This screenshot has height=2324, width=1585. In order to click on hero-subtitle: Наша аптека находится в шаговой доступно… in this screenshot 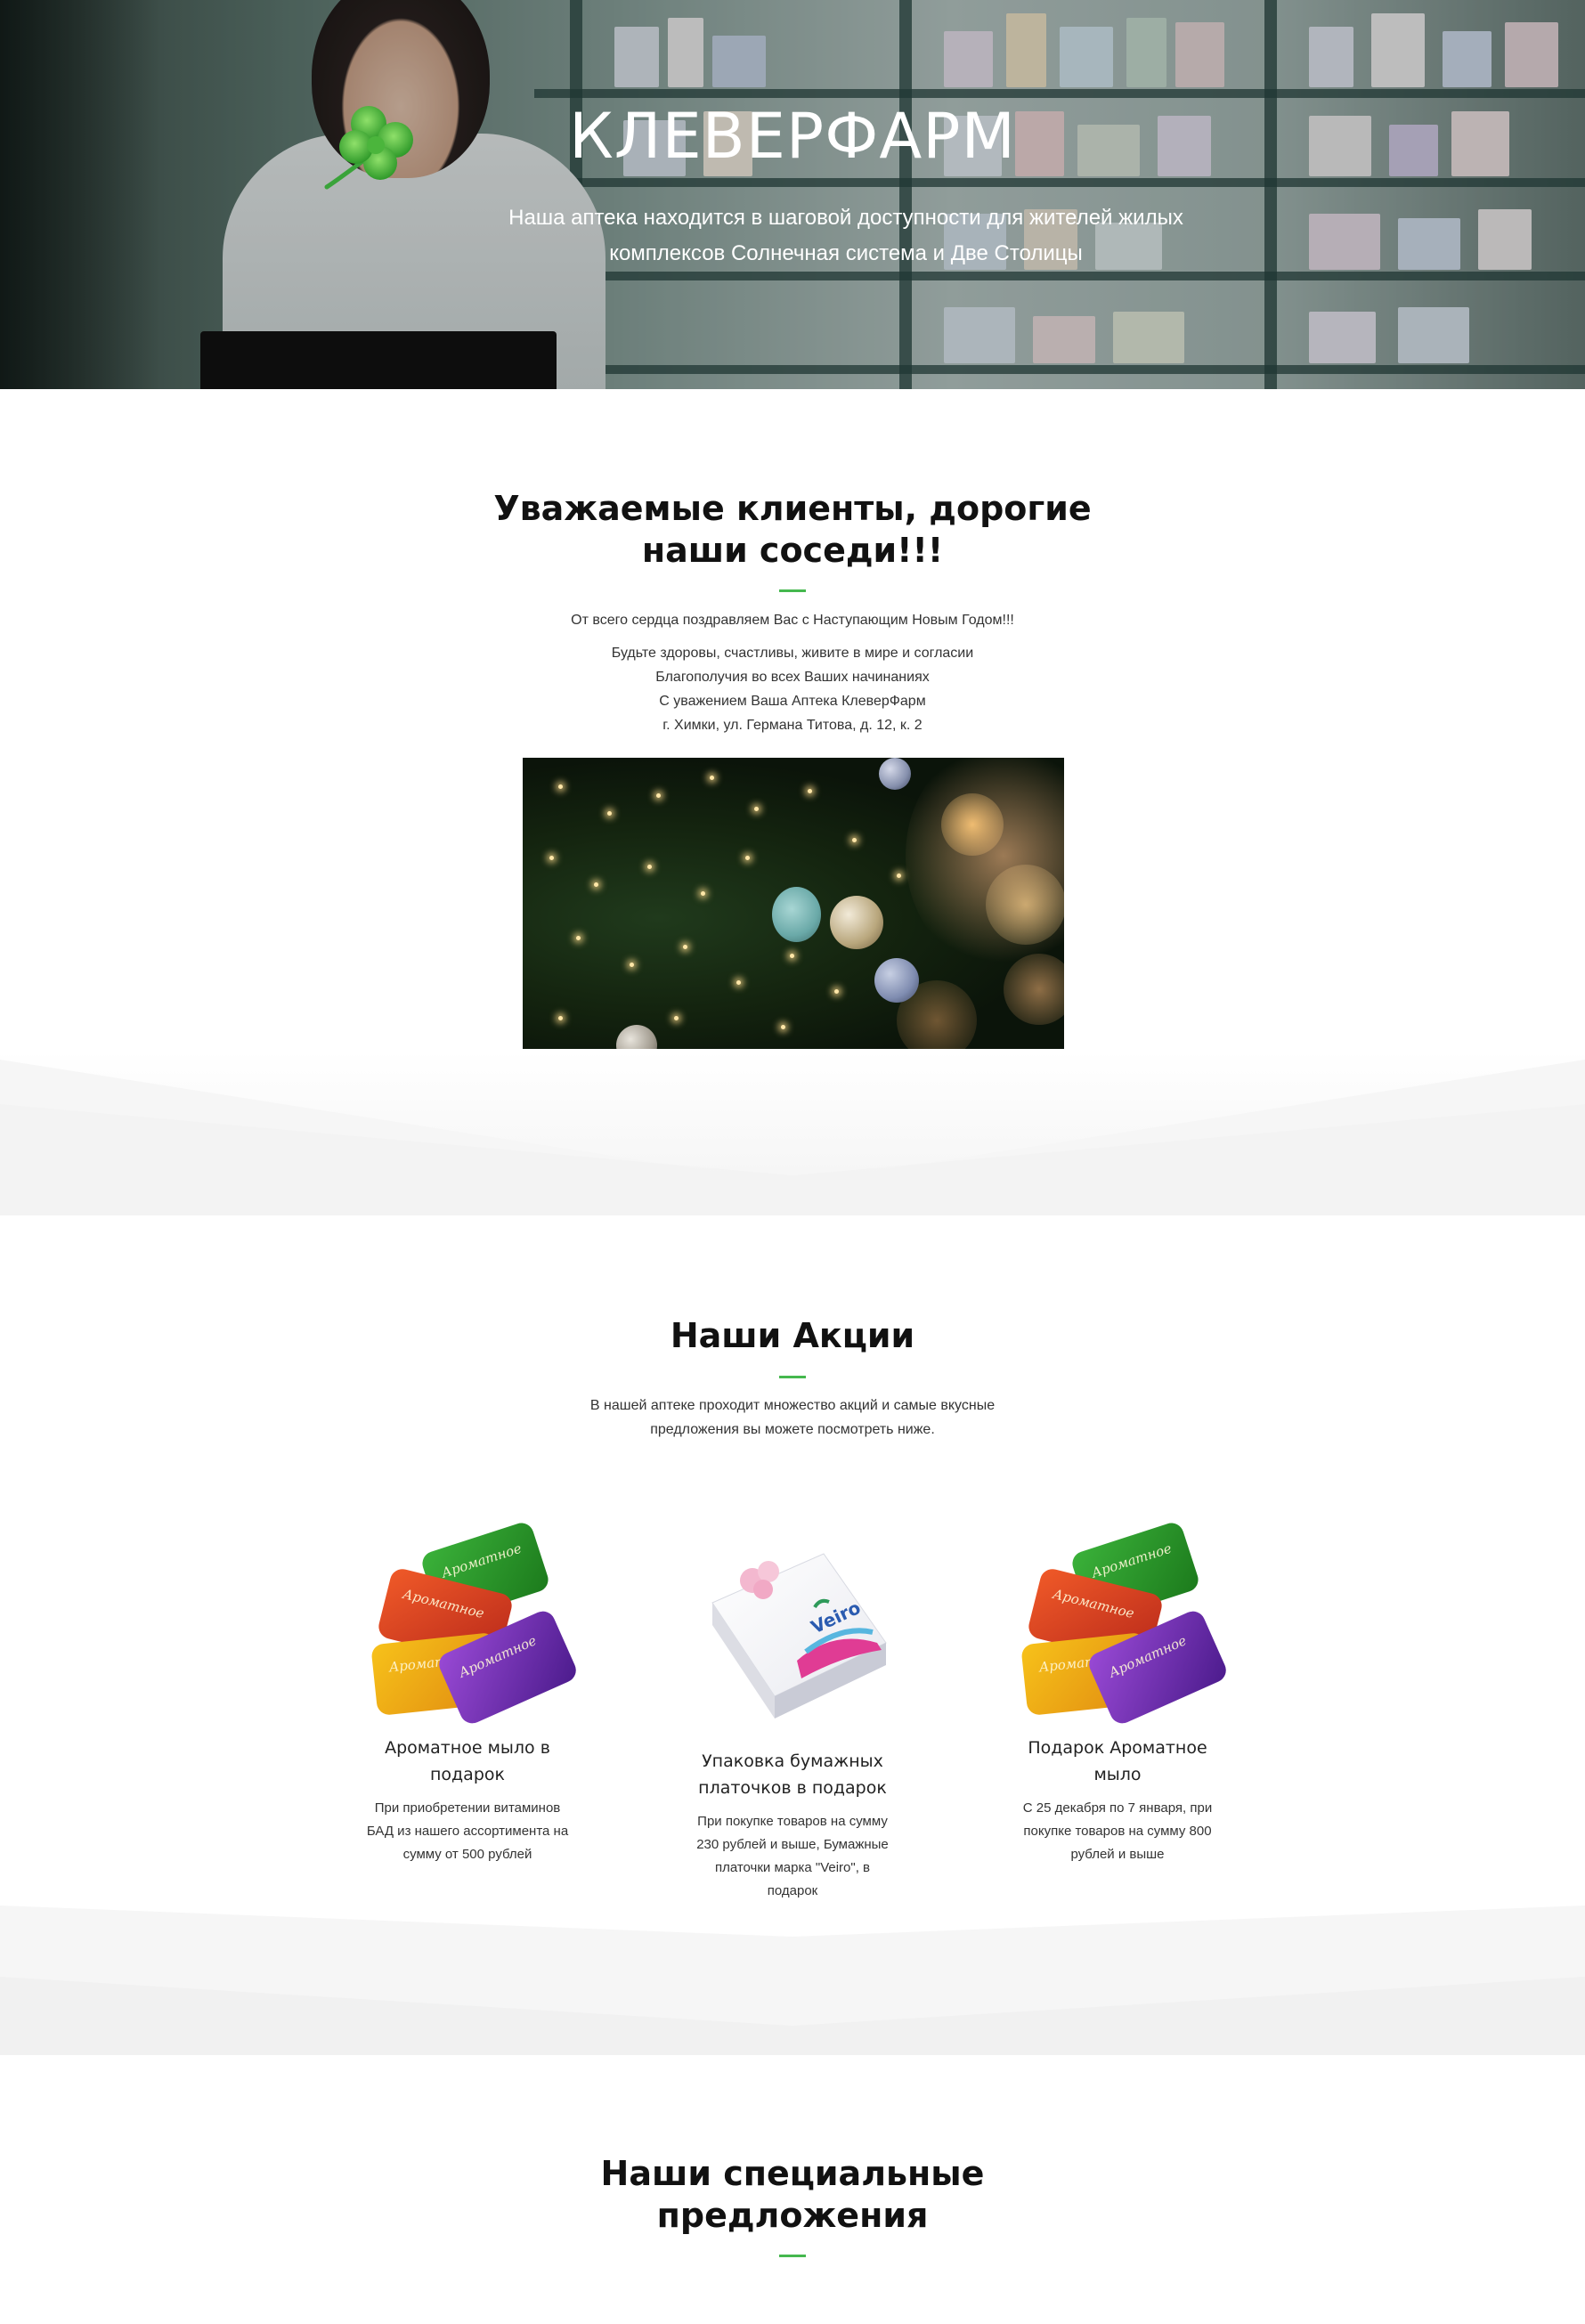, I will do `click(845, 236)`.